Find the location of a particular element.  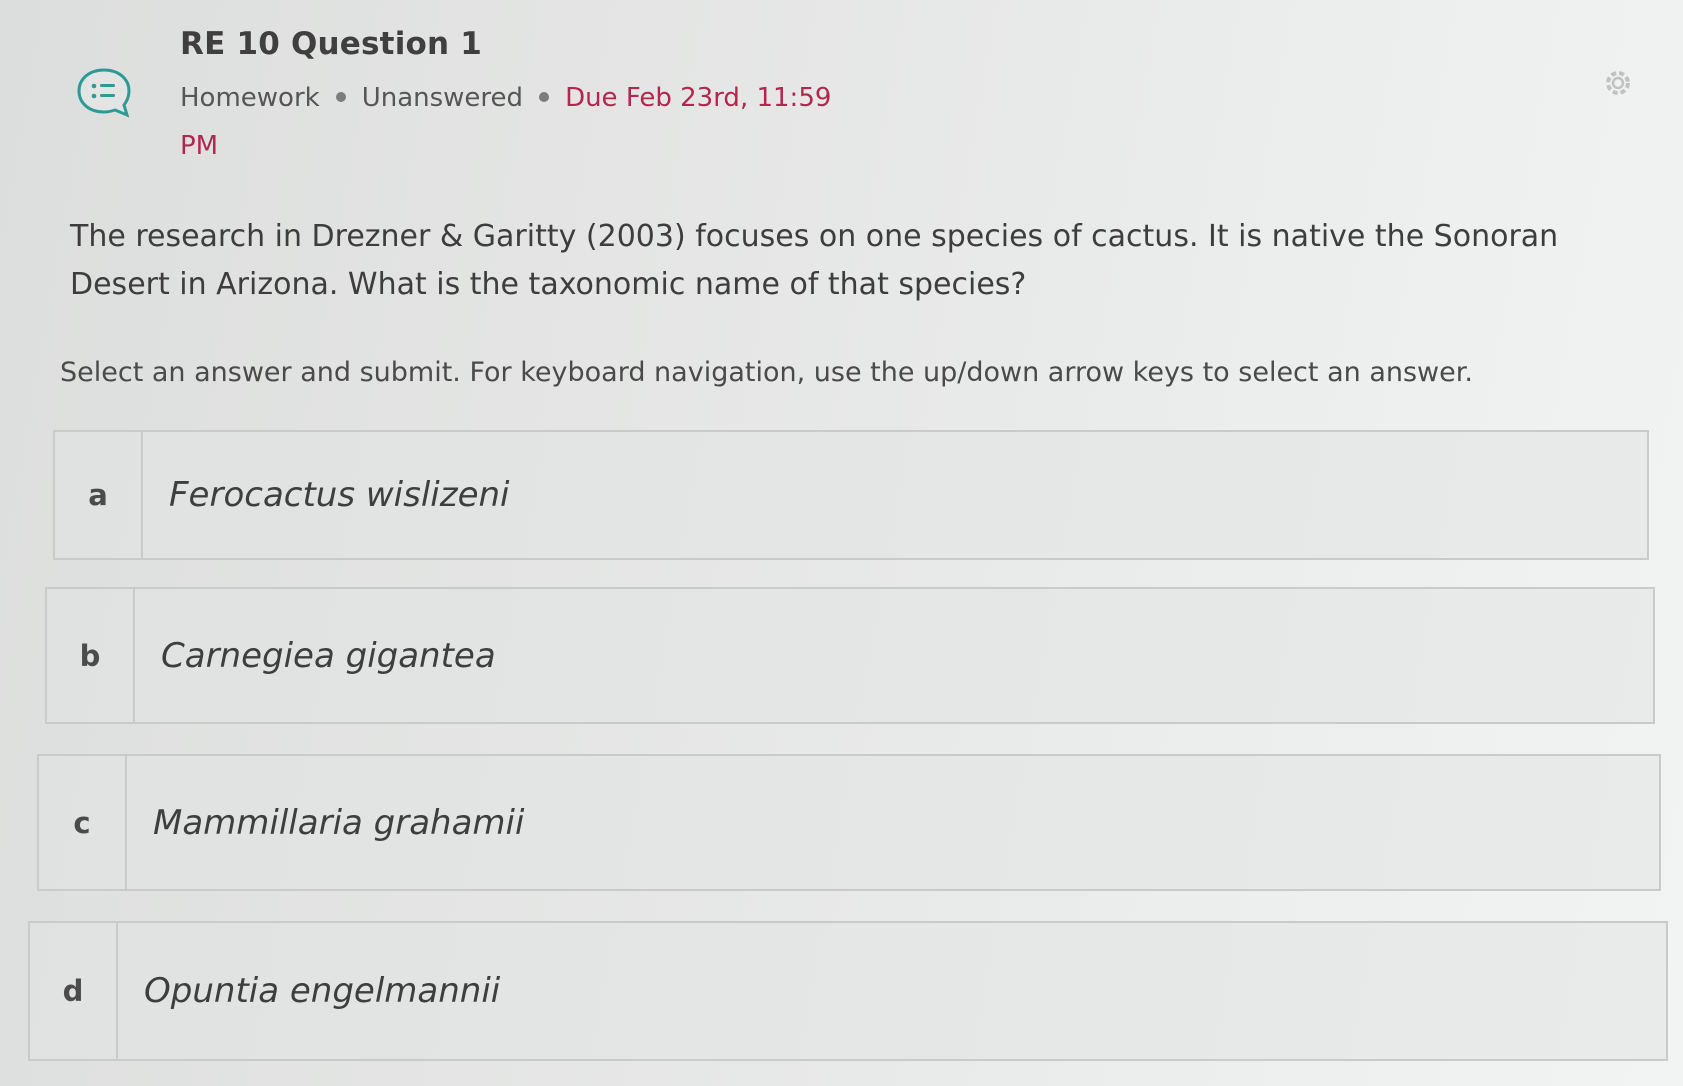

answer-option-c: c Mammillaria grahamii is located at coordinates (849, 822).